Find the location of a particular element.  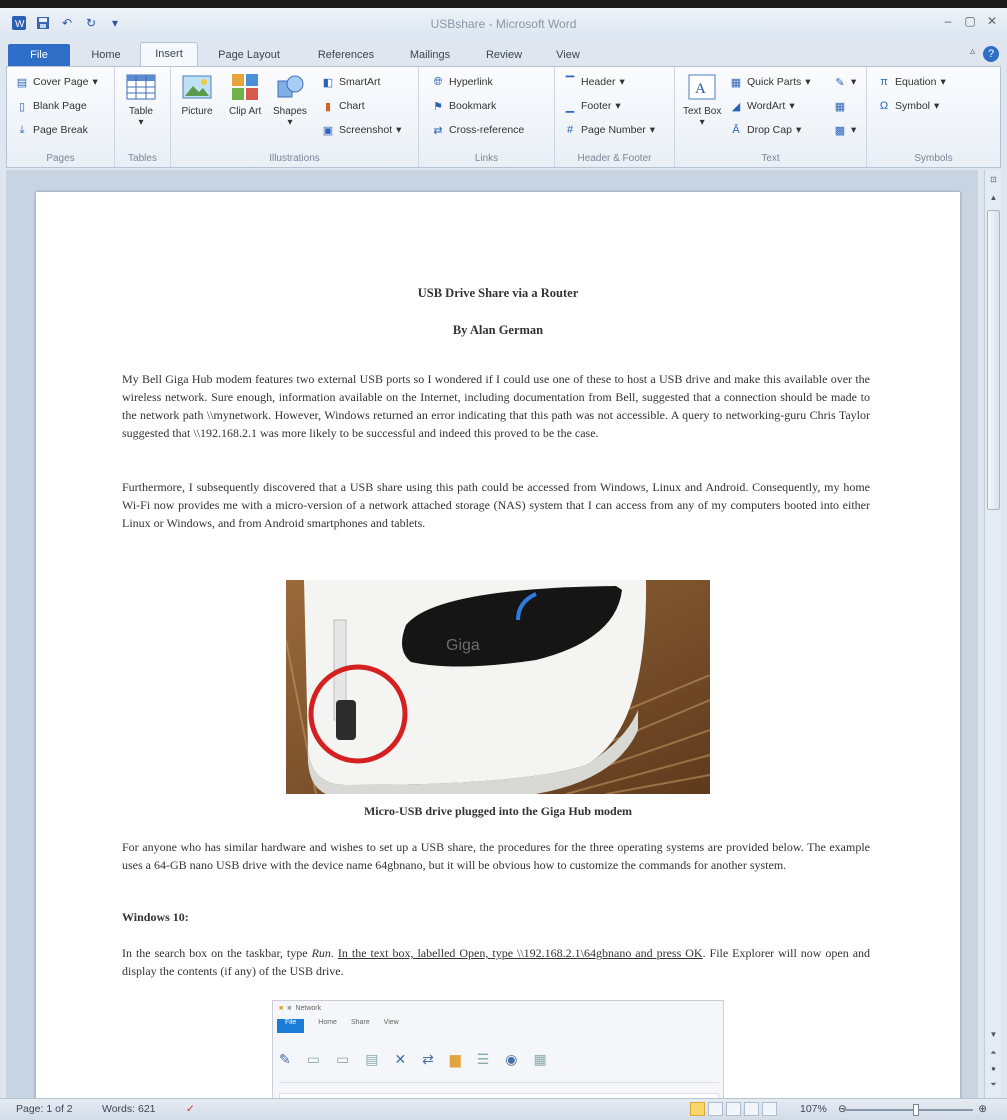

quick-parts-button: ▦ Quick Parts ▾ is located at coordinates (770, 82).